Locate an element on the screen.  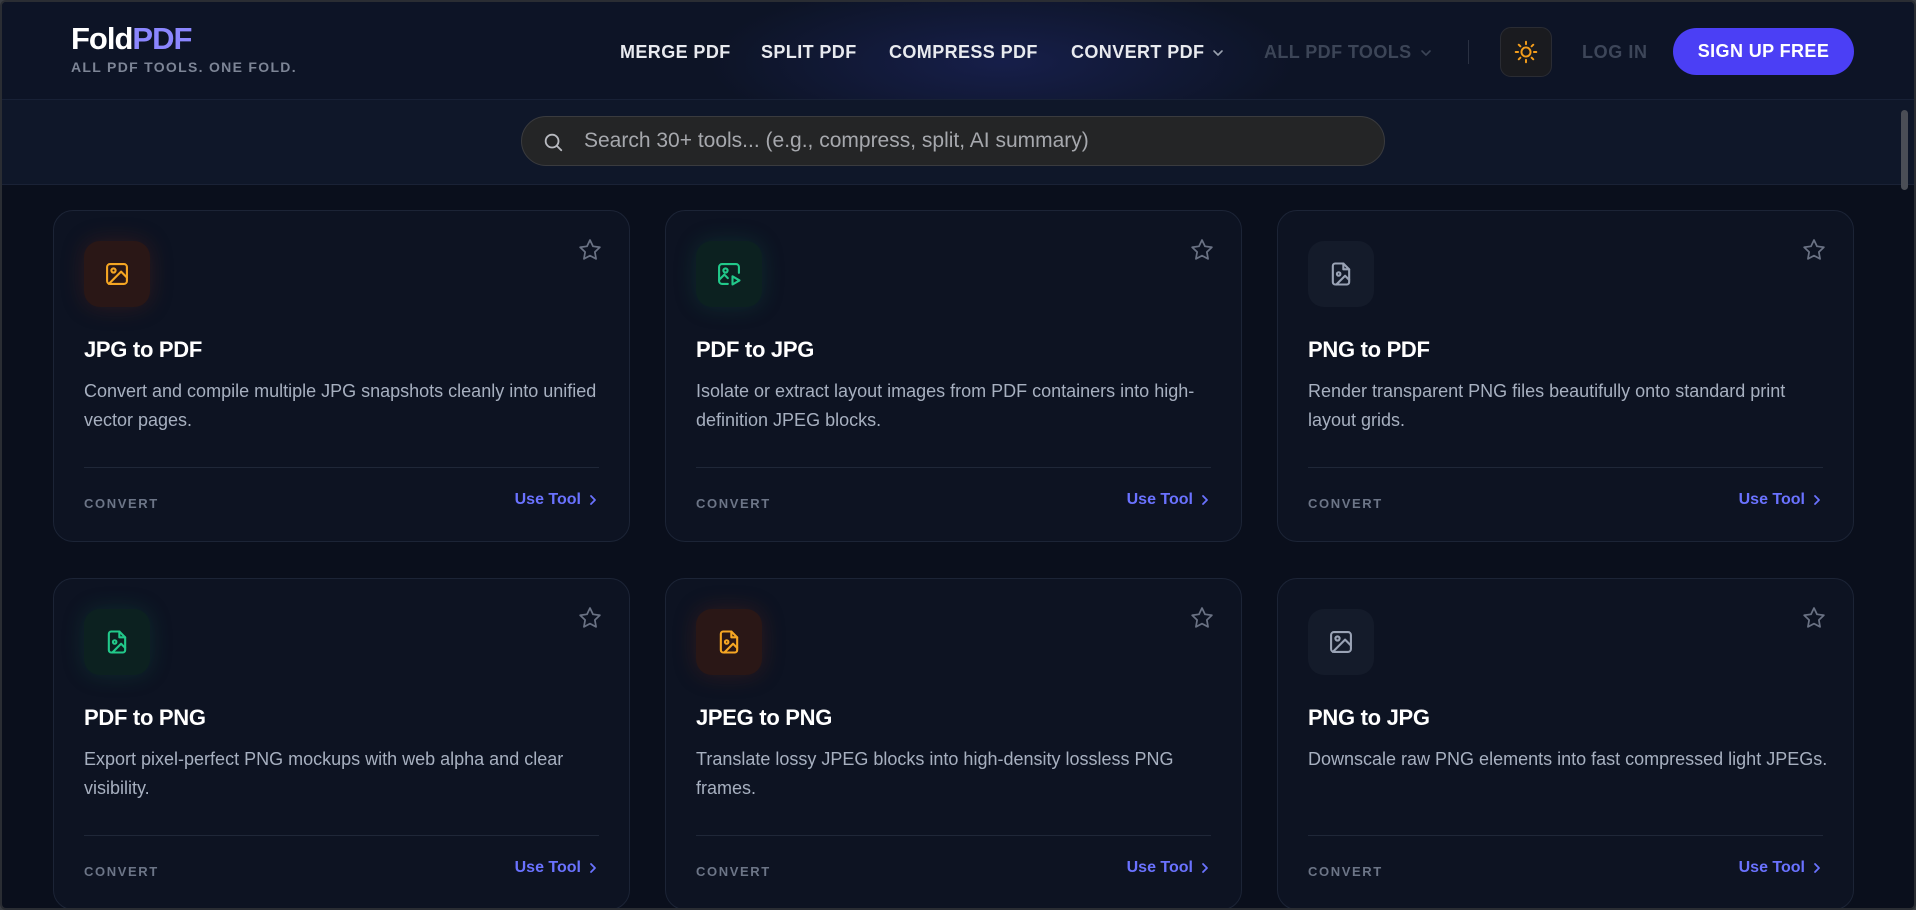
nav-all-pdf-tools-dropdown: ALL PDF TOOLS is located at coordinates (1348, 52).